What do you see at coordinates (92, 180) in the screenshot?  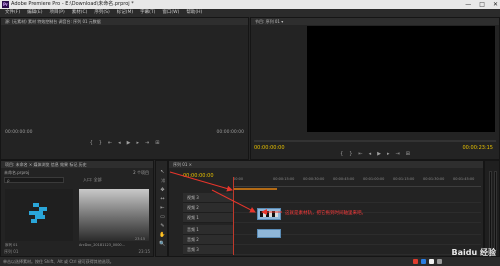 I see `entry-filter-select: 入口: 全部` at bounding box center [92, 180].